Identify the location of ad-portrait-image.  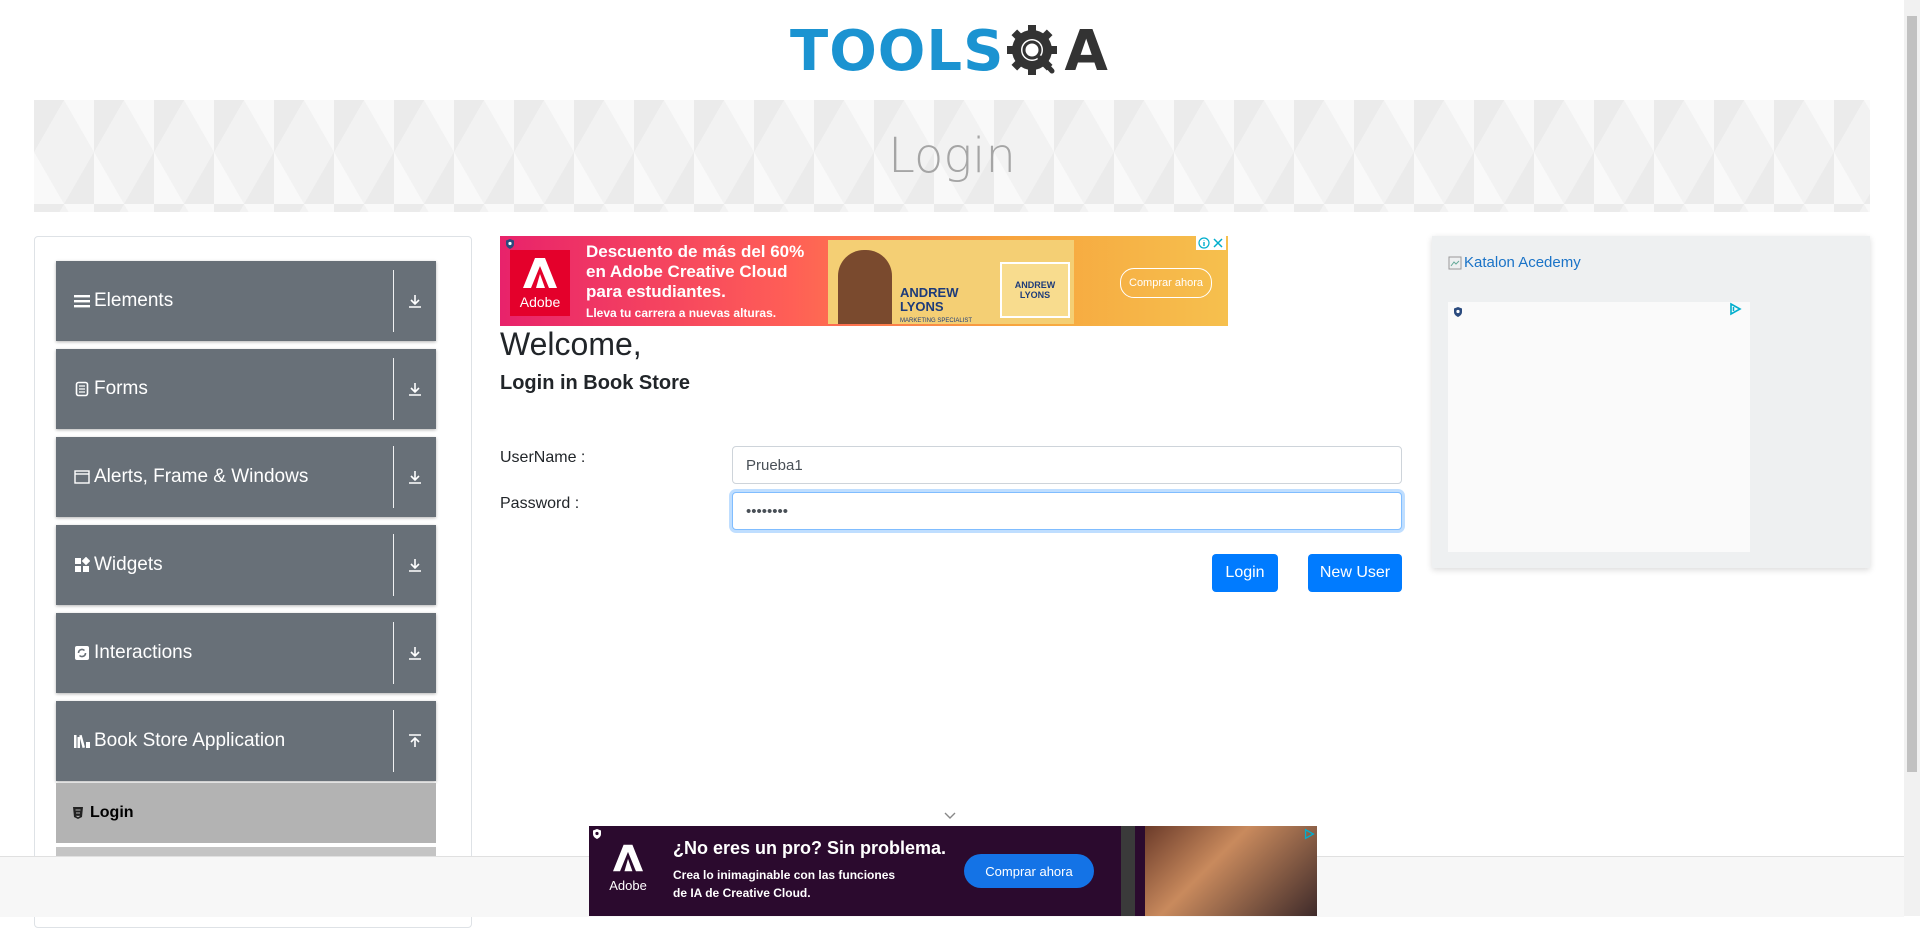
(1231, 871).